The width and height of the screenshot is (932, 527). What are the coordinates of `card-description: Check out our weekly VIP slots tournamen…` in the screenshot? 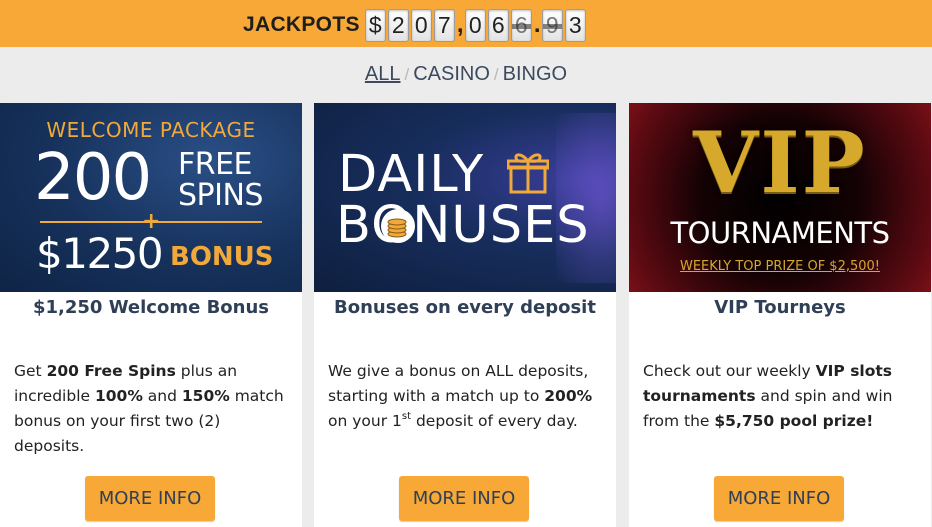 It's located at (783, 396).